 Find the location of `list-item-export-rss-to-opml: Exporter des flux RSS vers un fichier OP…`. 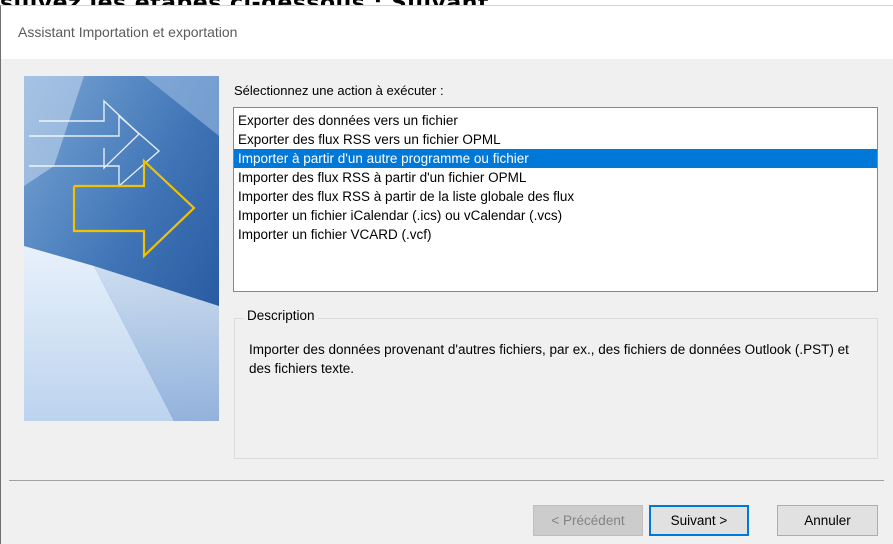

list-item-export-rss-to-opml: Exporter des flux RSS vers un fichier OP… is located at coordinates (555, 139).